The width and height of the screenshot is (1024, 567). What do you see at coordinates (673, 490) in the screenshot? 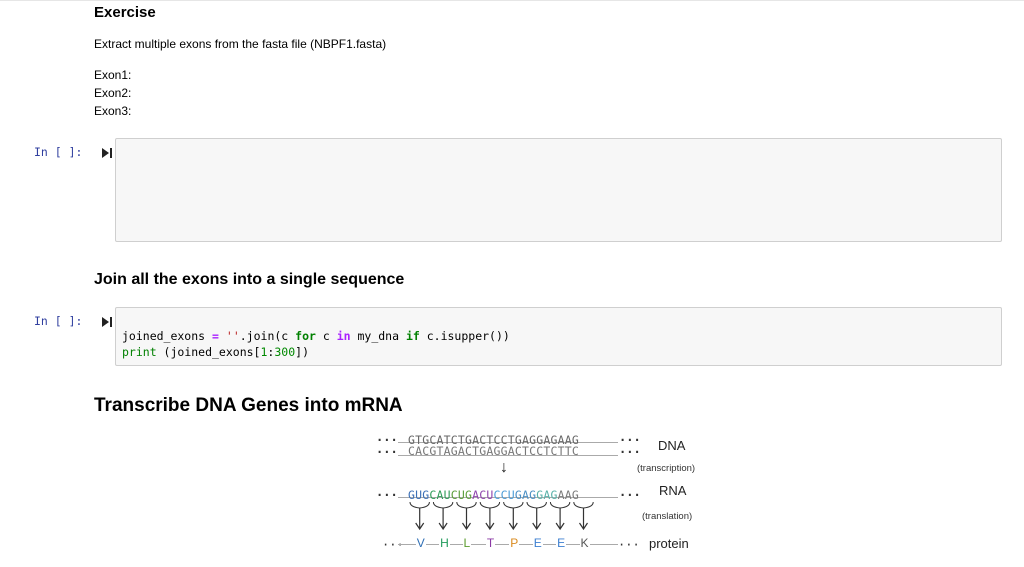
I see `rna-label: RNA` at bounding box center [673, 490].